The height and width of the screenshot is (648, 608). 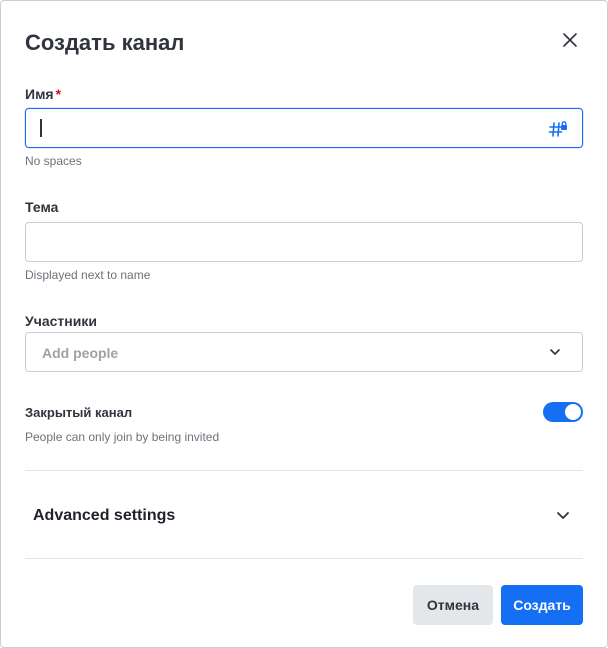 I want to click on name-label-text: Имя, so click(x=39, y=94).